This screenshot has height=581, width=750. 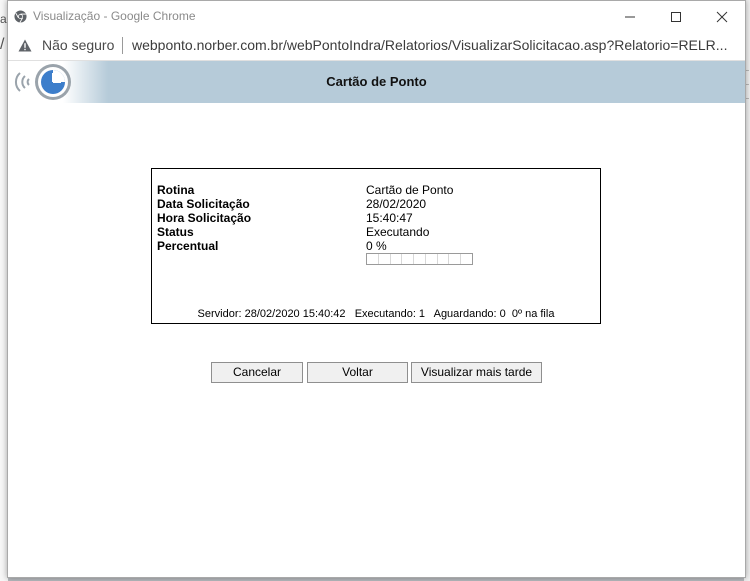 What do you see at coordinates (78, 45) in the screenshot?
I see `security-status-label: Não seguro` at bounding box center [78, 45].